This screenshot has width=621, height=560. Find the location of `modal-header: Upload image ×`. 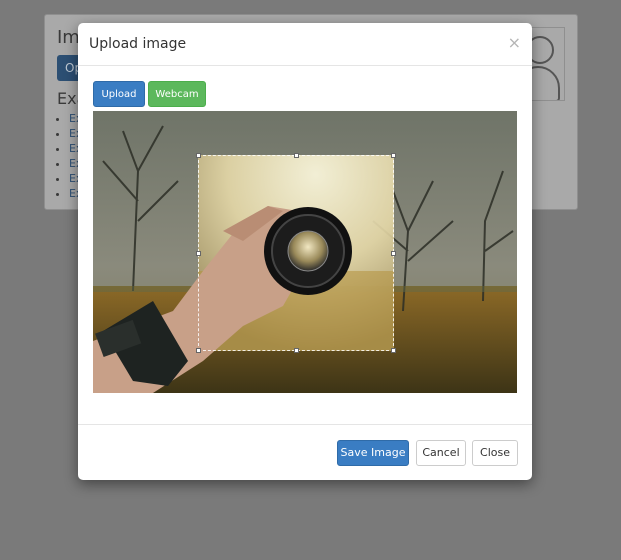

modal-header: Upload image × is located at coordinates (305, 44).